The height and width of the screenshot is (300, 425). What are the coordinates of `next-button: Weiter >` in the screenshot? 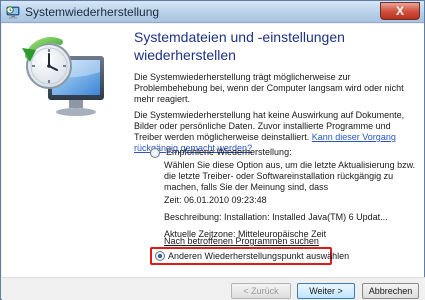 It's located at (326, 291).